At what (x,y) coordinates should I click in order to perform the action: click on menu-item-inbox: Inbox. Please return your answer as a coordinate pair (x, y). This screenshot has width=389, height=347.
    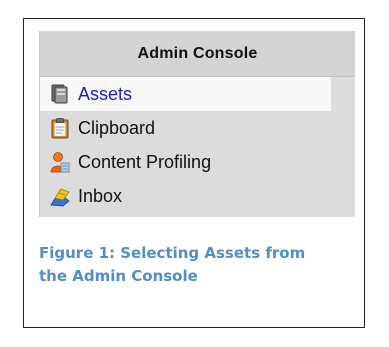
    Looking at the image, I should click on (197, 196).